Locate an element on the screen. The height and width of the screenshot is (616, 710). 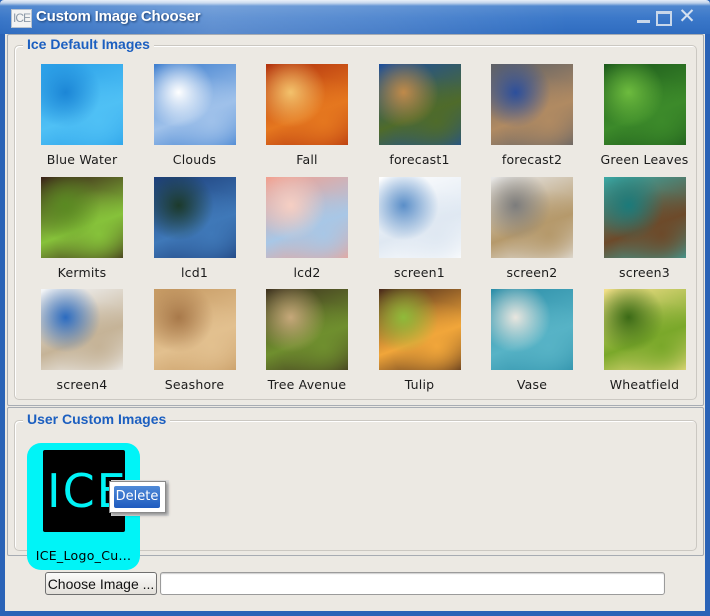
image-path-input is located at coordinates (412, 583).